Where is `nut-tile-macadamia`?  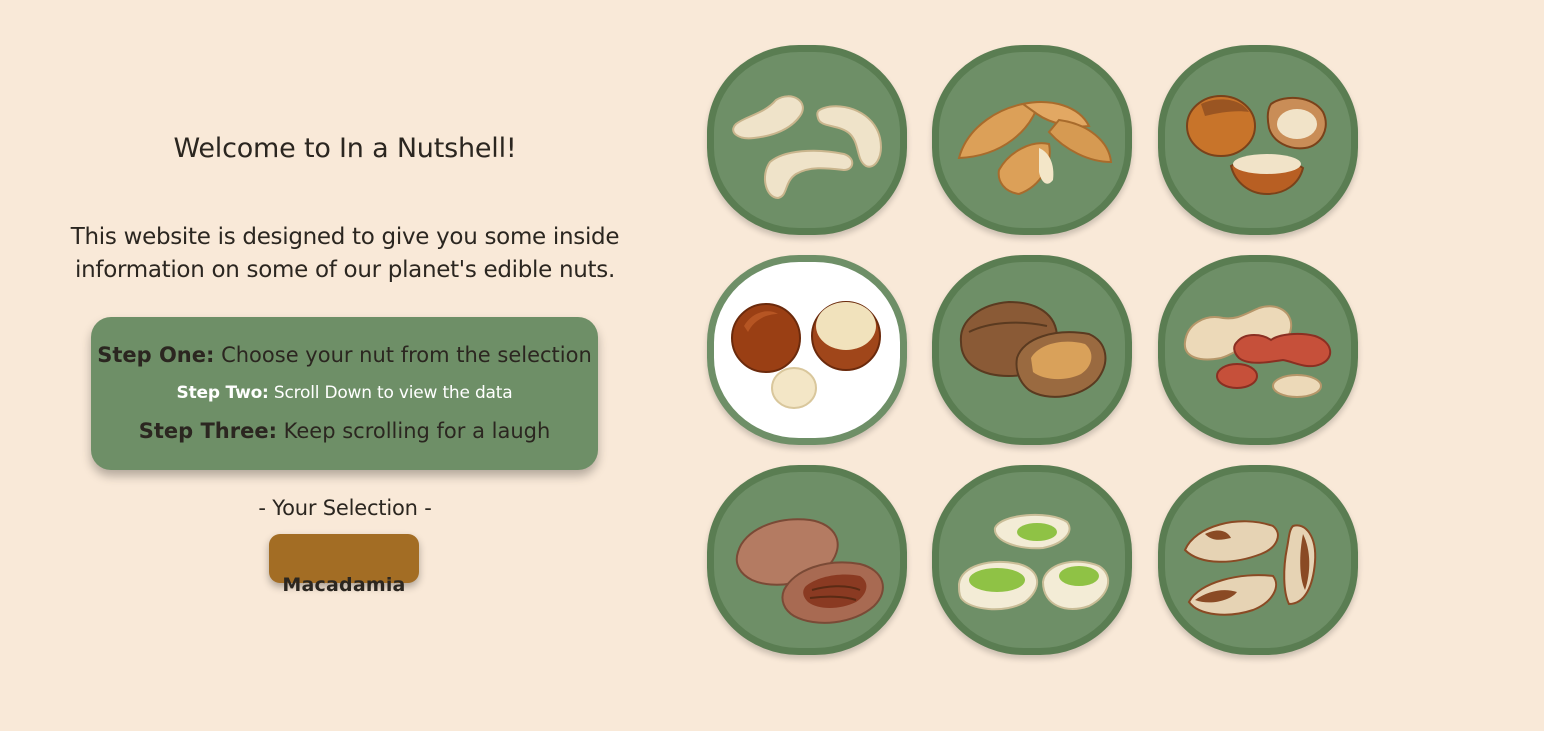
nut-tile-macadamia is located at coordinates (807, 350).